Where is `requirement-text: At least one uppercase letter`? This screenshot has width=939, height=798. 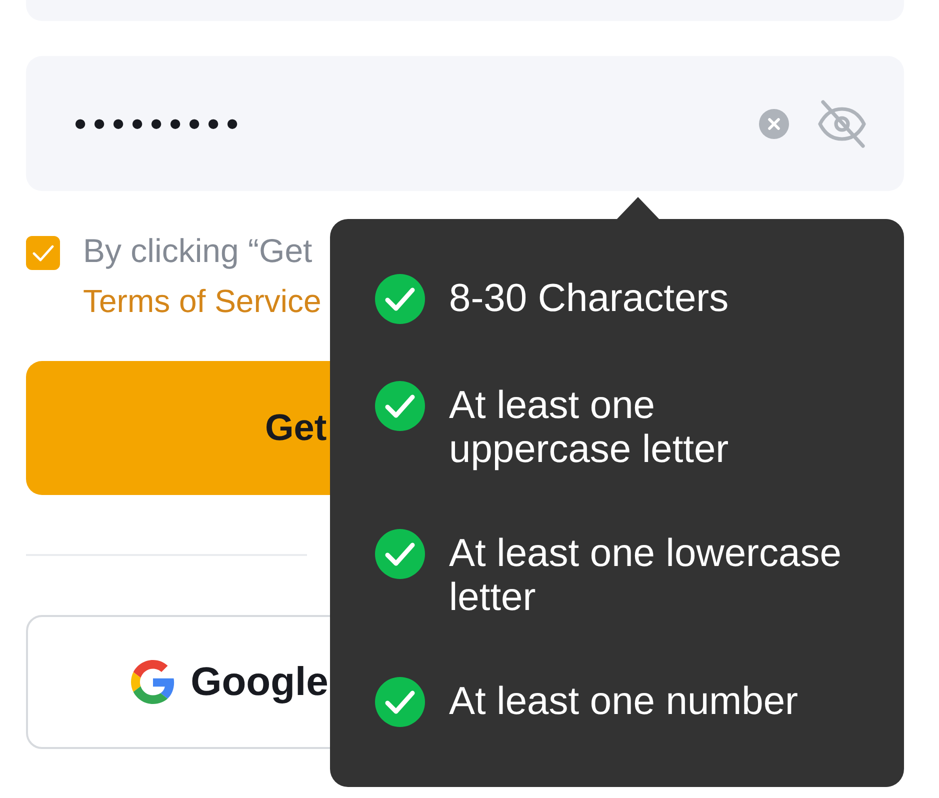 requirement-text: At least one uppercase letter is located at coordinates (589, 428).